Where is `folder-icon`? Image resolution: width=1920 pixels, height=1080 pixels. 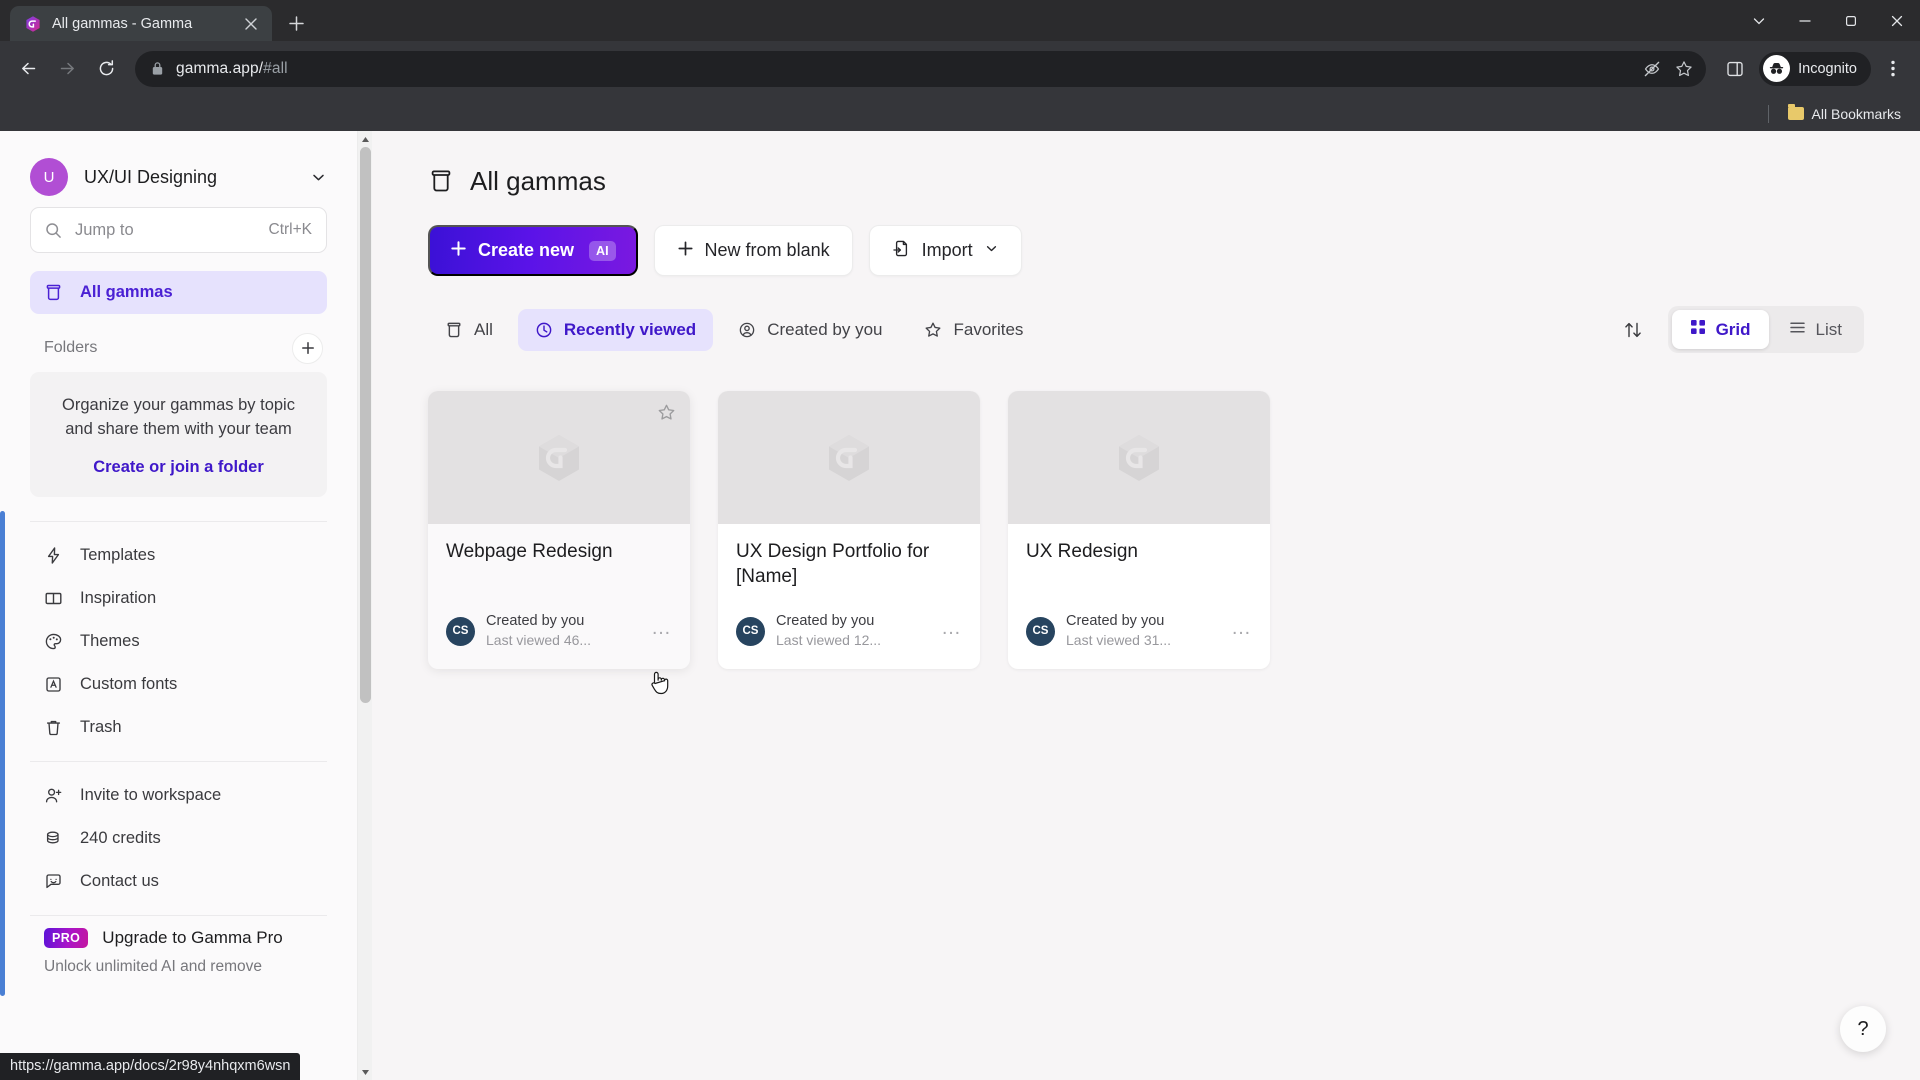
folder-icon is located at coordinates (1795, 112).